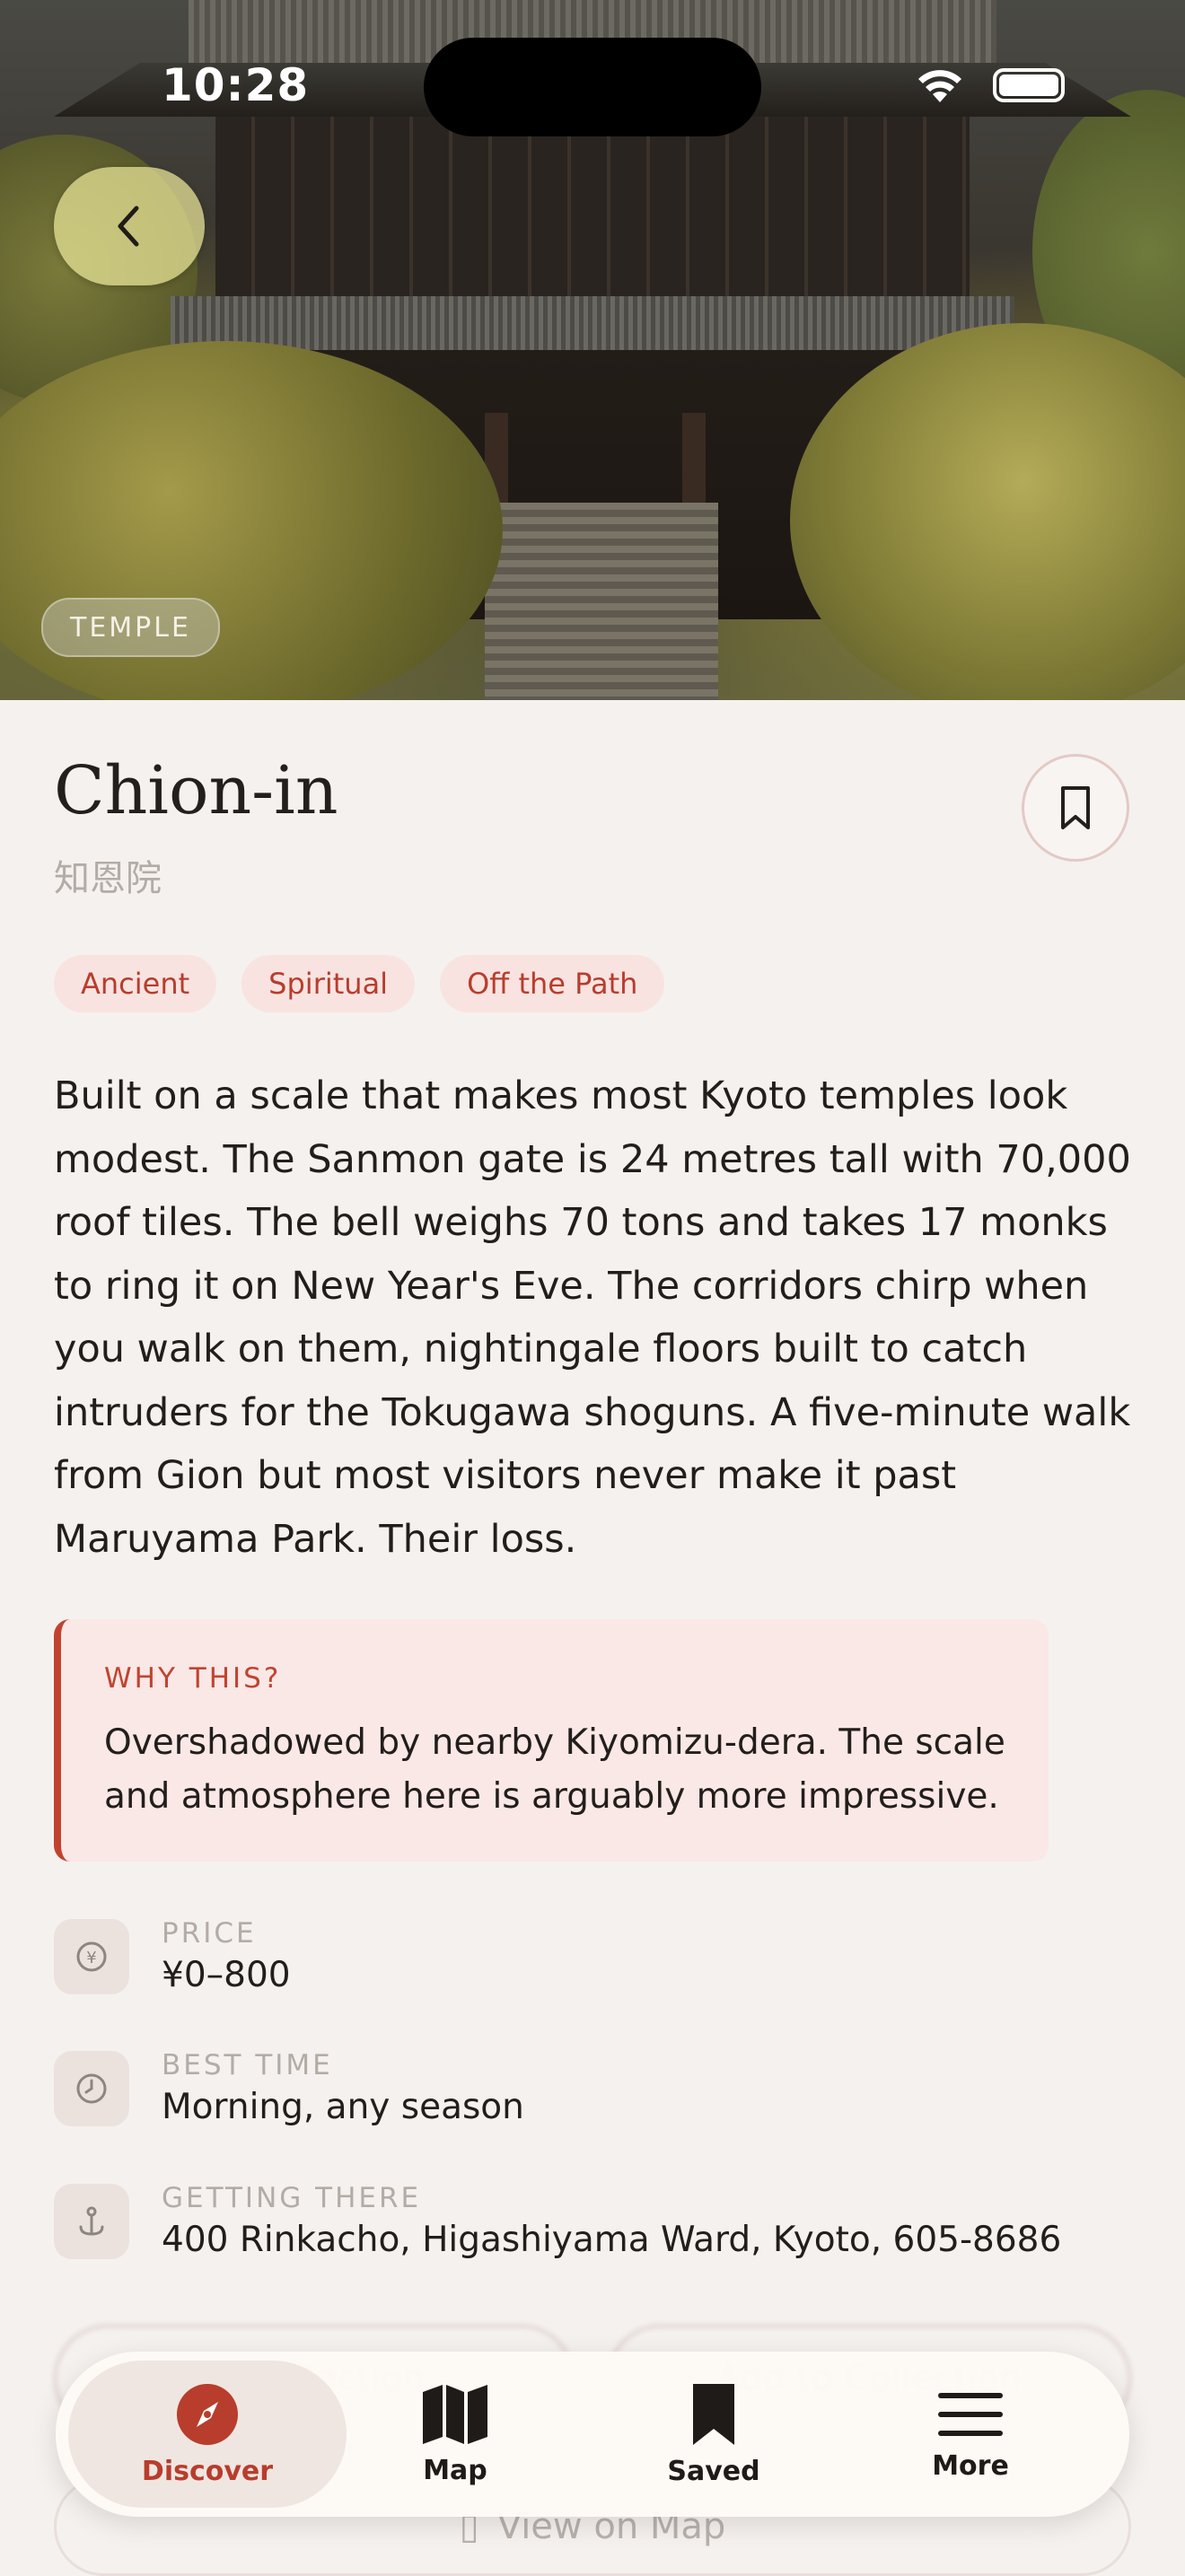 The width and height of the screenshot is (1185, 2576). Describe the element at coordinates (292, 2198) in the screenshot. I see `getting-there-label: GETTING THERE` at that location.